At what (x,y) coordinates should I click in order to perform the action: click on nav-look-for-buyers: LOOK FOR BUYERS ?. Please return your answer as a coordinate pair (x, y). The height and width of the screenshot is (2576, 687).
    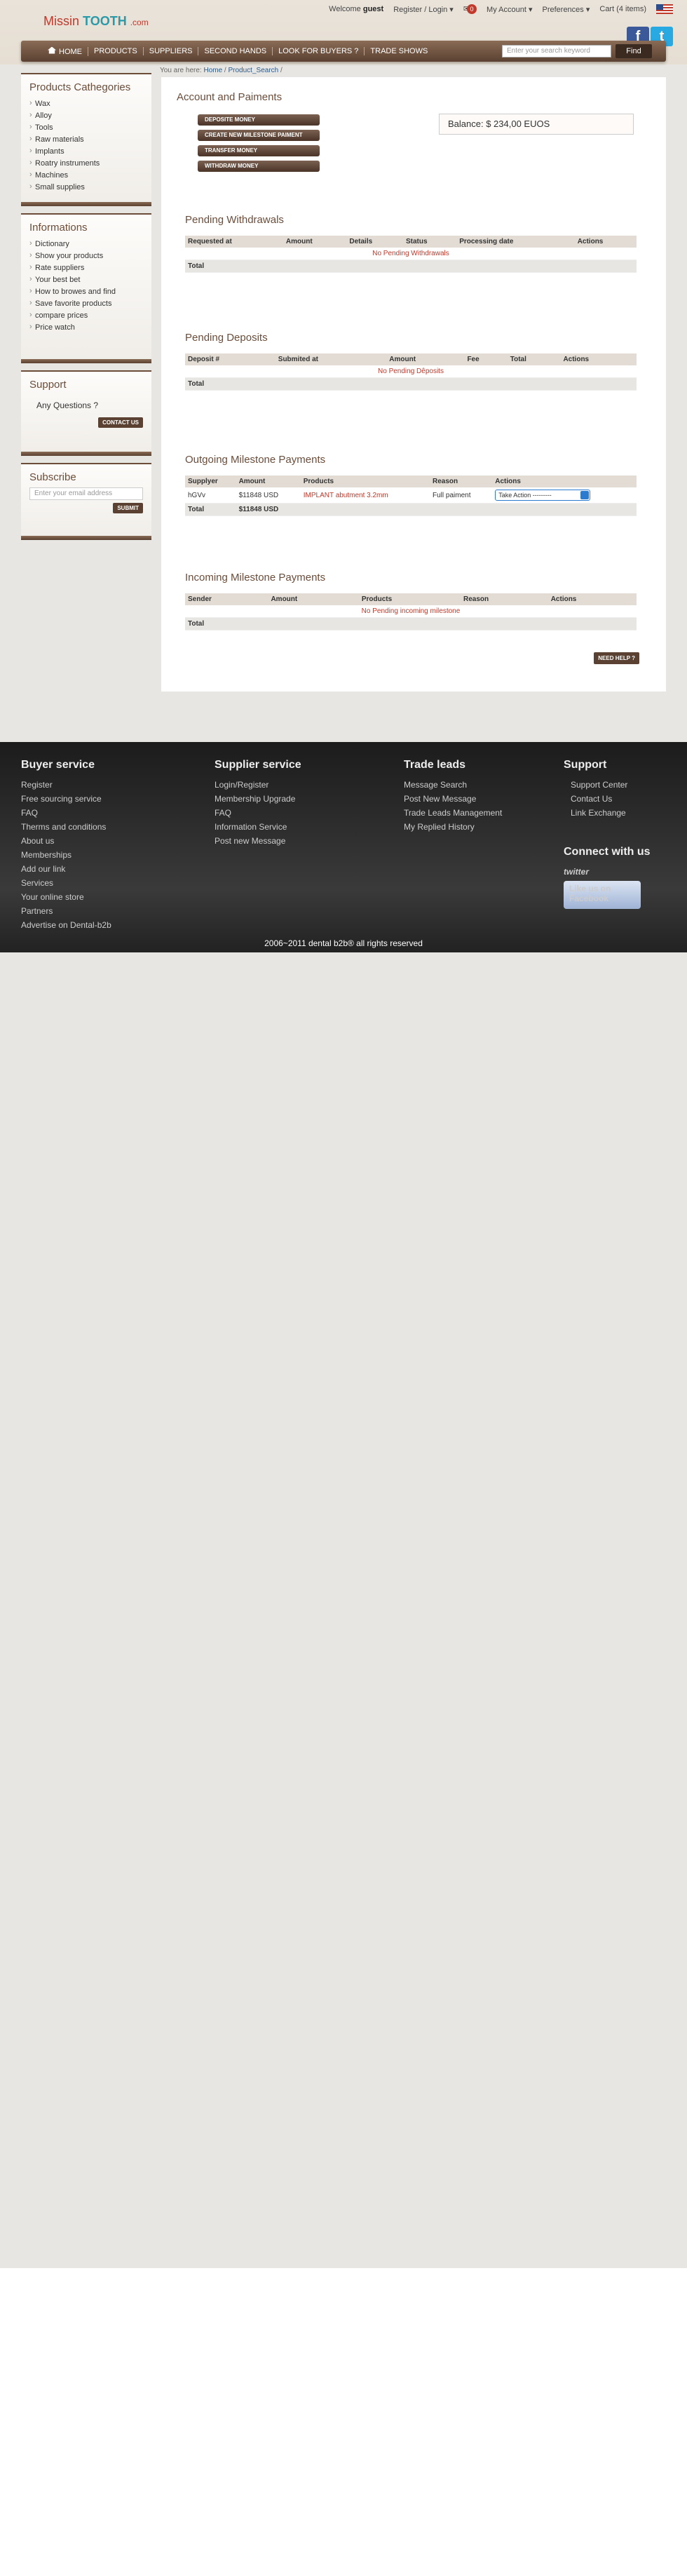
    Looking at the image, I should click on (319, 51).